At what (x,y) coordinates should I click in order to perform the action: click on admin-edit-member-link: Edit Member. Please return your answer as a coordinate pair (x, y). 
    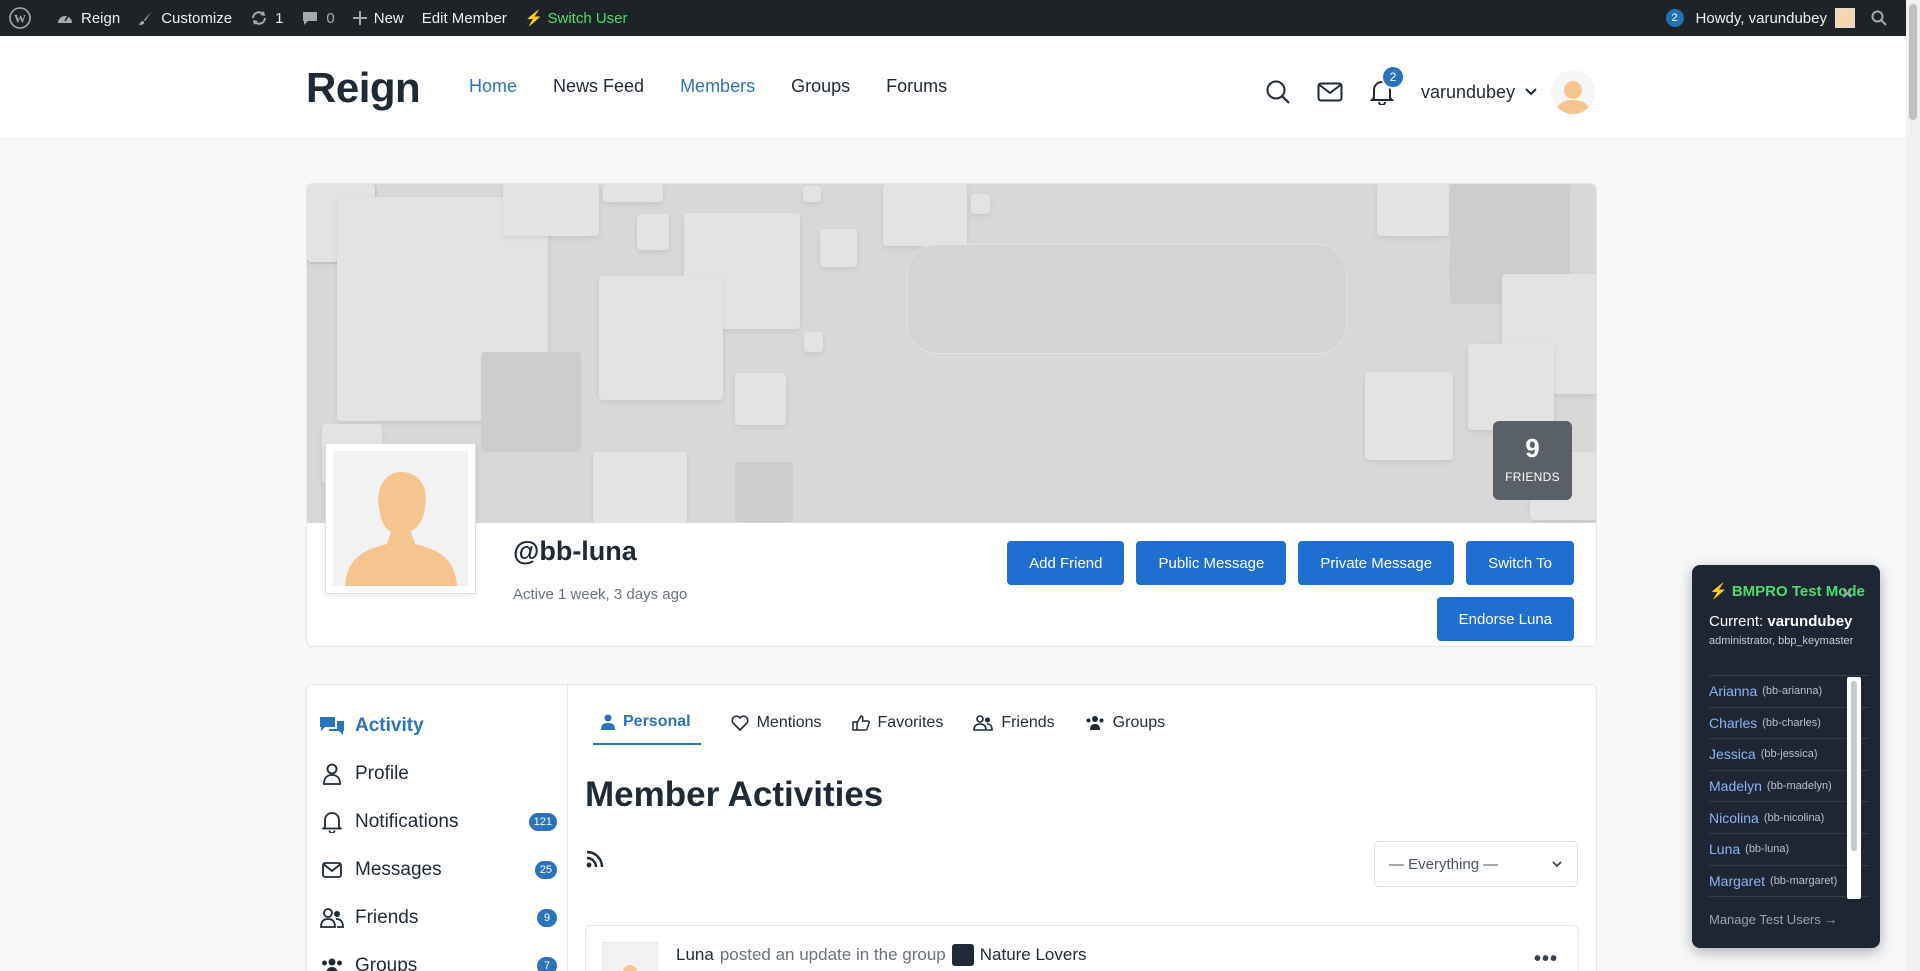
    Looking at the image, I should click on (464, 18).